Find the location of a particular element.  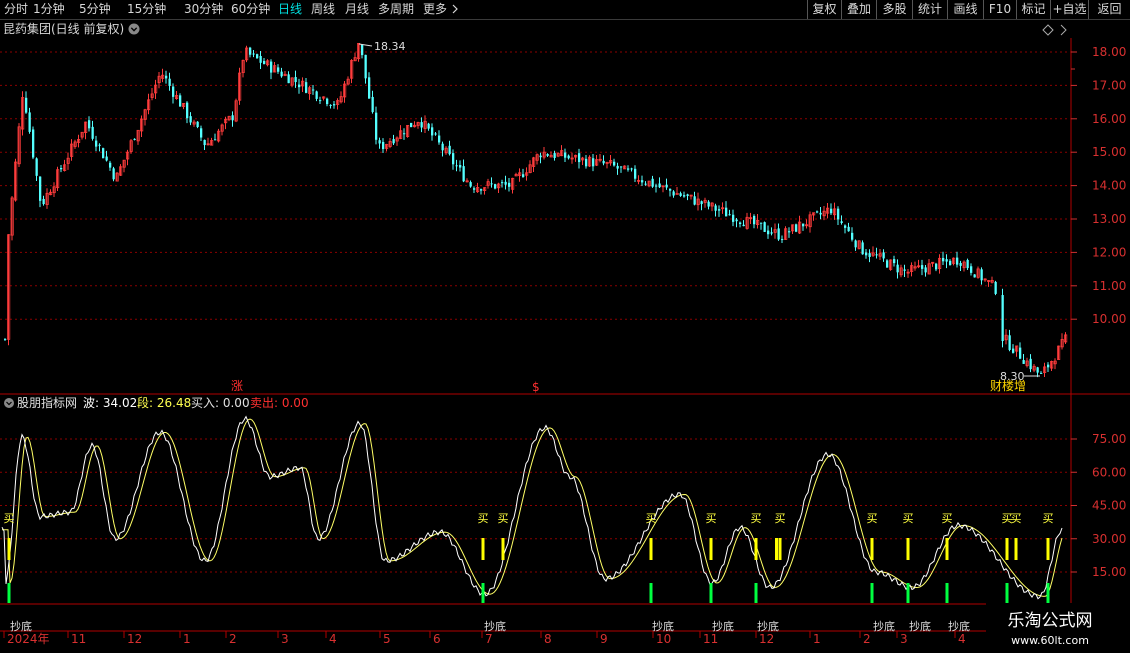

tab-timeframe-9: 多周期 is located at coordinates (396, 9).